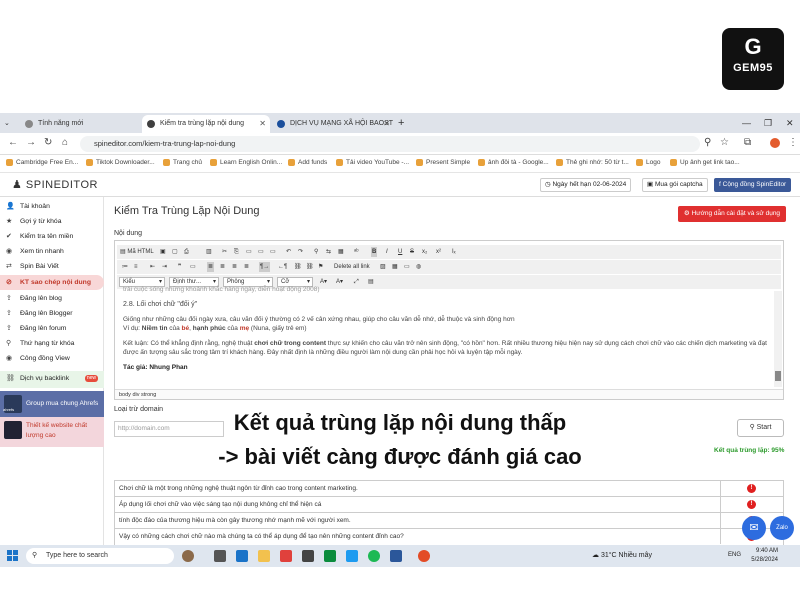  Describe the element at coordinates (164, 267) in the screenshot. I see `indent-icon: ⇥` at that location.